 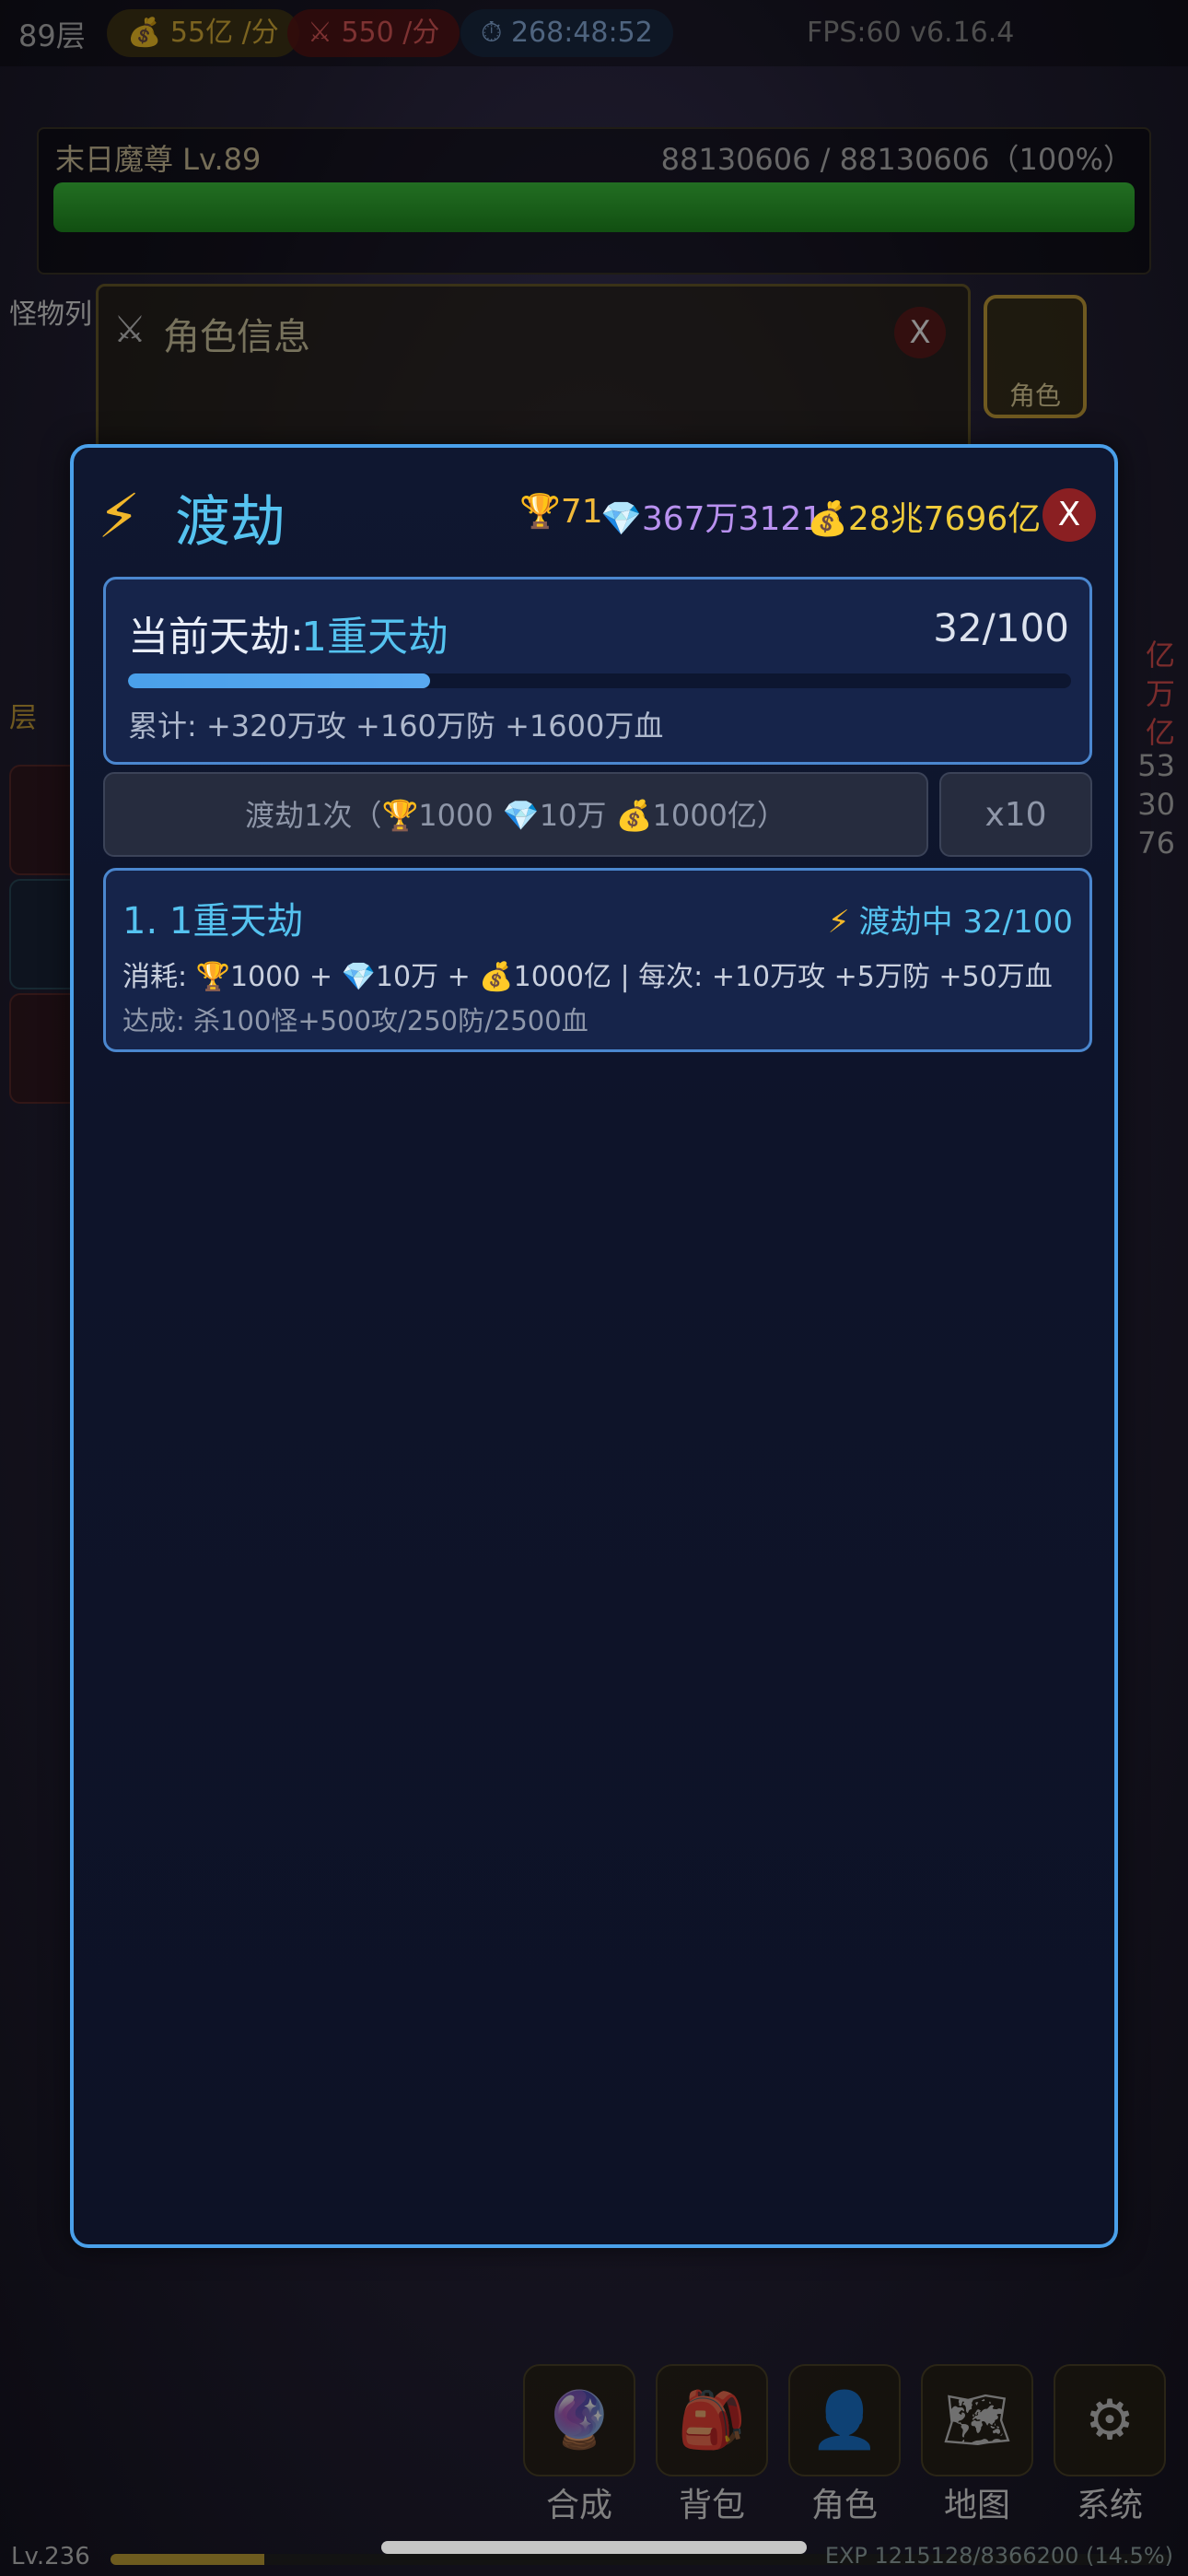 I want to click on role-side-button: 角色, so click(x=1035, y=356).